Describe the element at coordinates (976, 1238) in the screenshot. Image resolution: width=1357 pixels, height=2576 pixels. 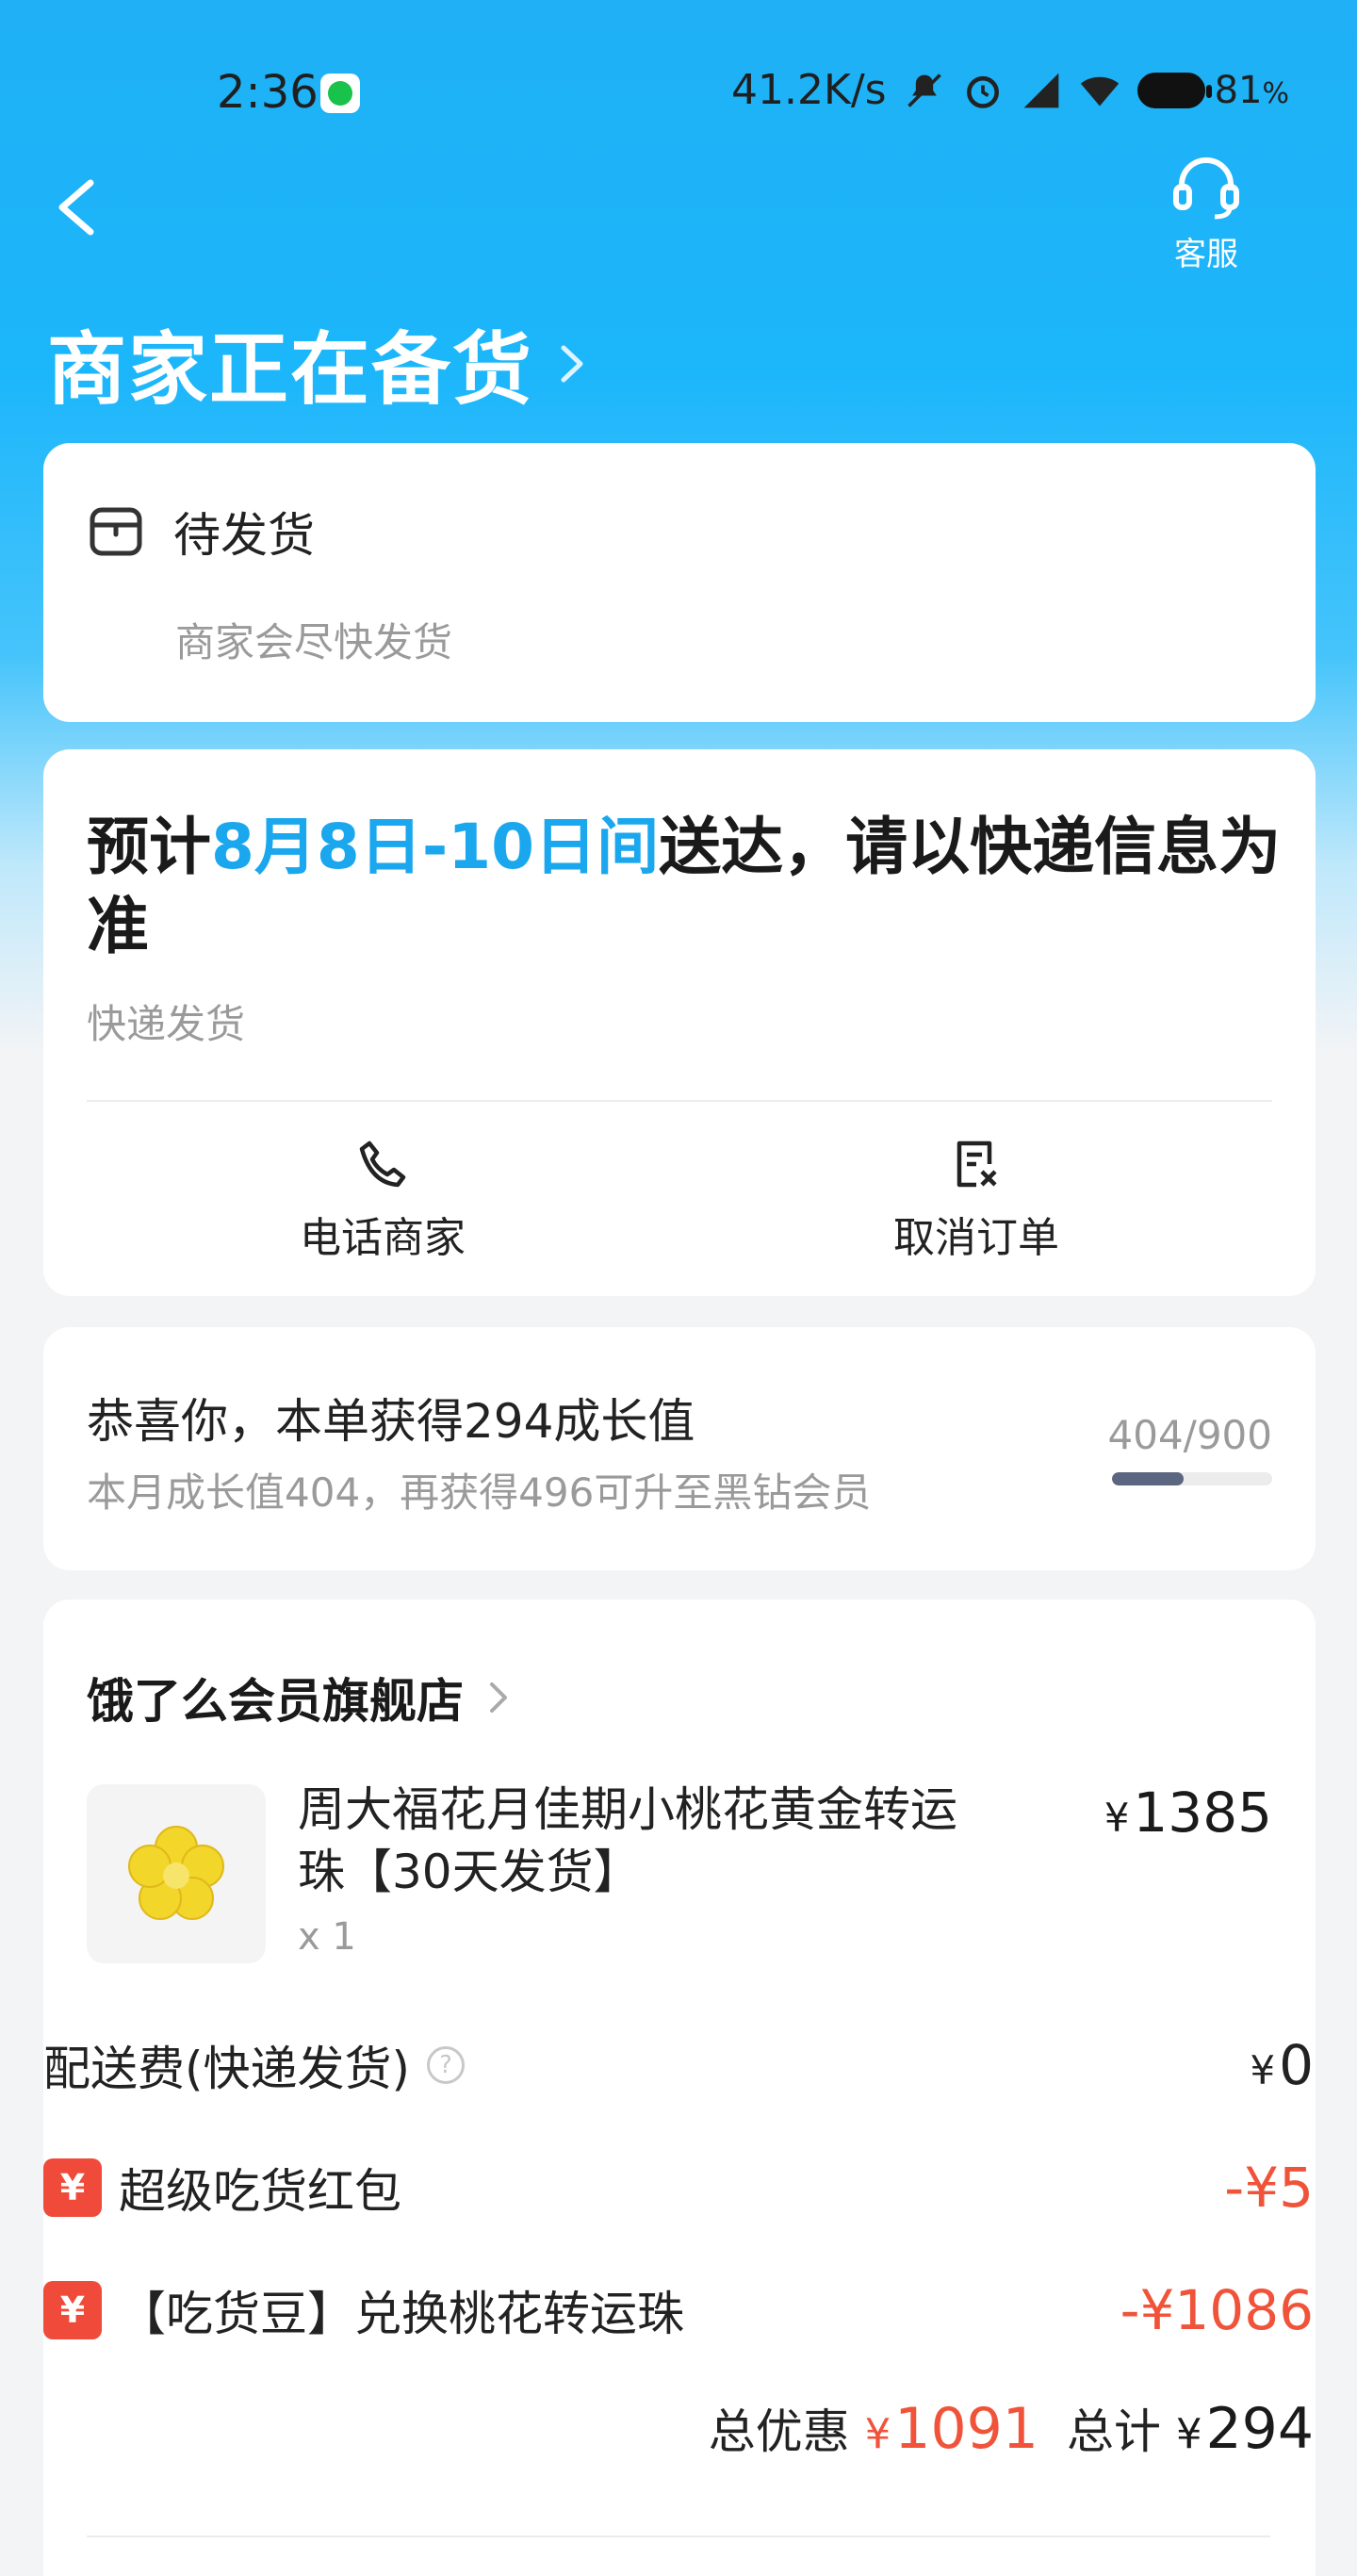
I see `cancel-order-label: 取消订单` at that location.